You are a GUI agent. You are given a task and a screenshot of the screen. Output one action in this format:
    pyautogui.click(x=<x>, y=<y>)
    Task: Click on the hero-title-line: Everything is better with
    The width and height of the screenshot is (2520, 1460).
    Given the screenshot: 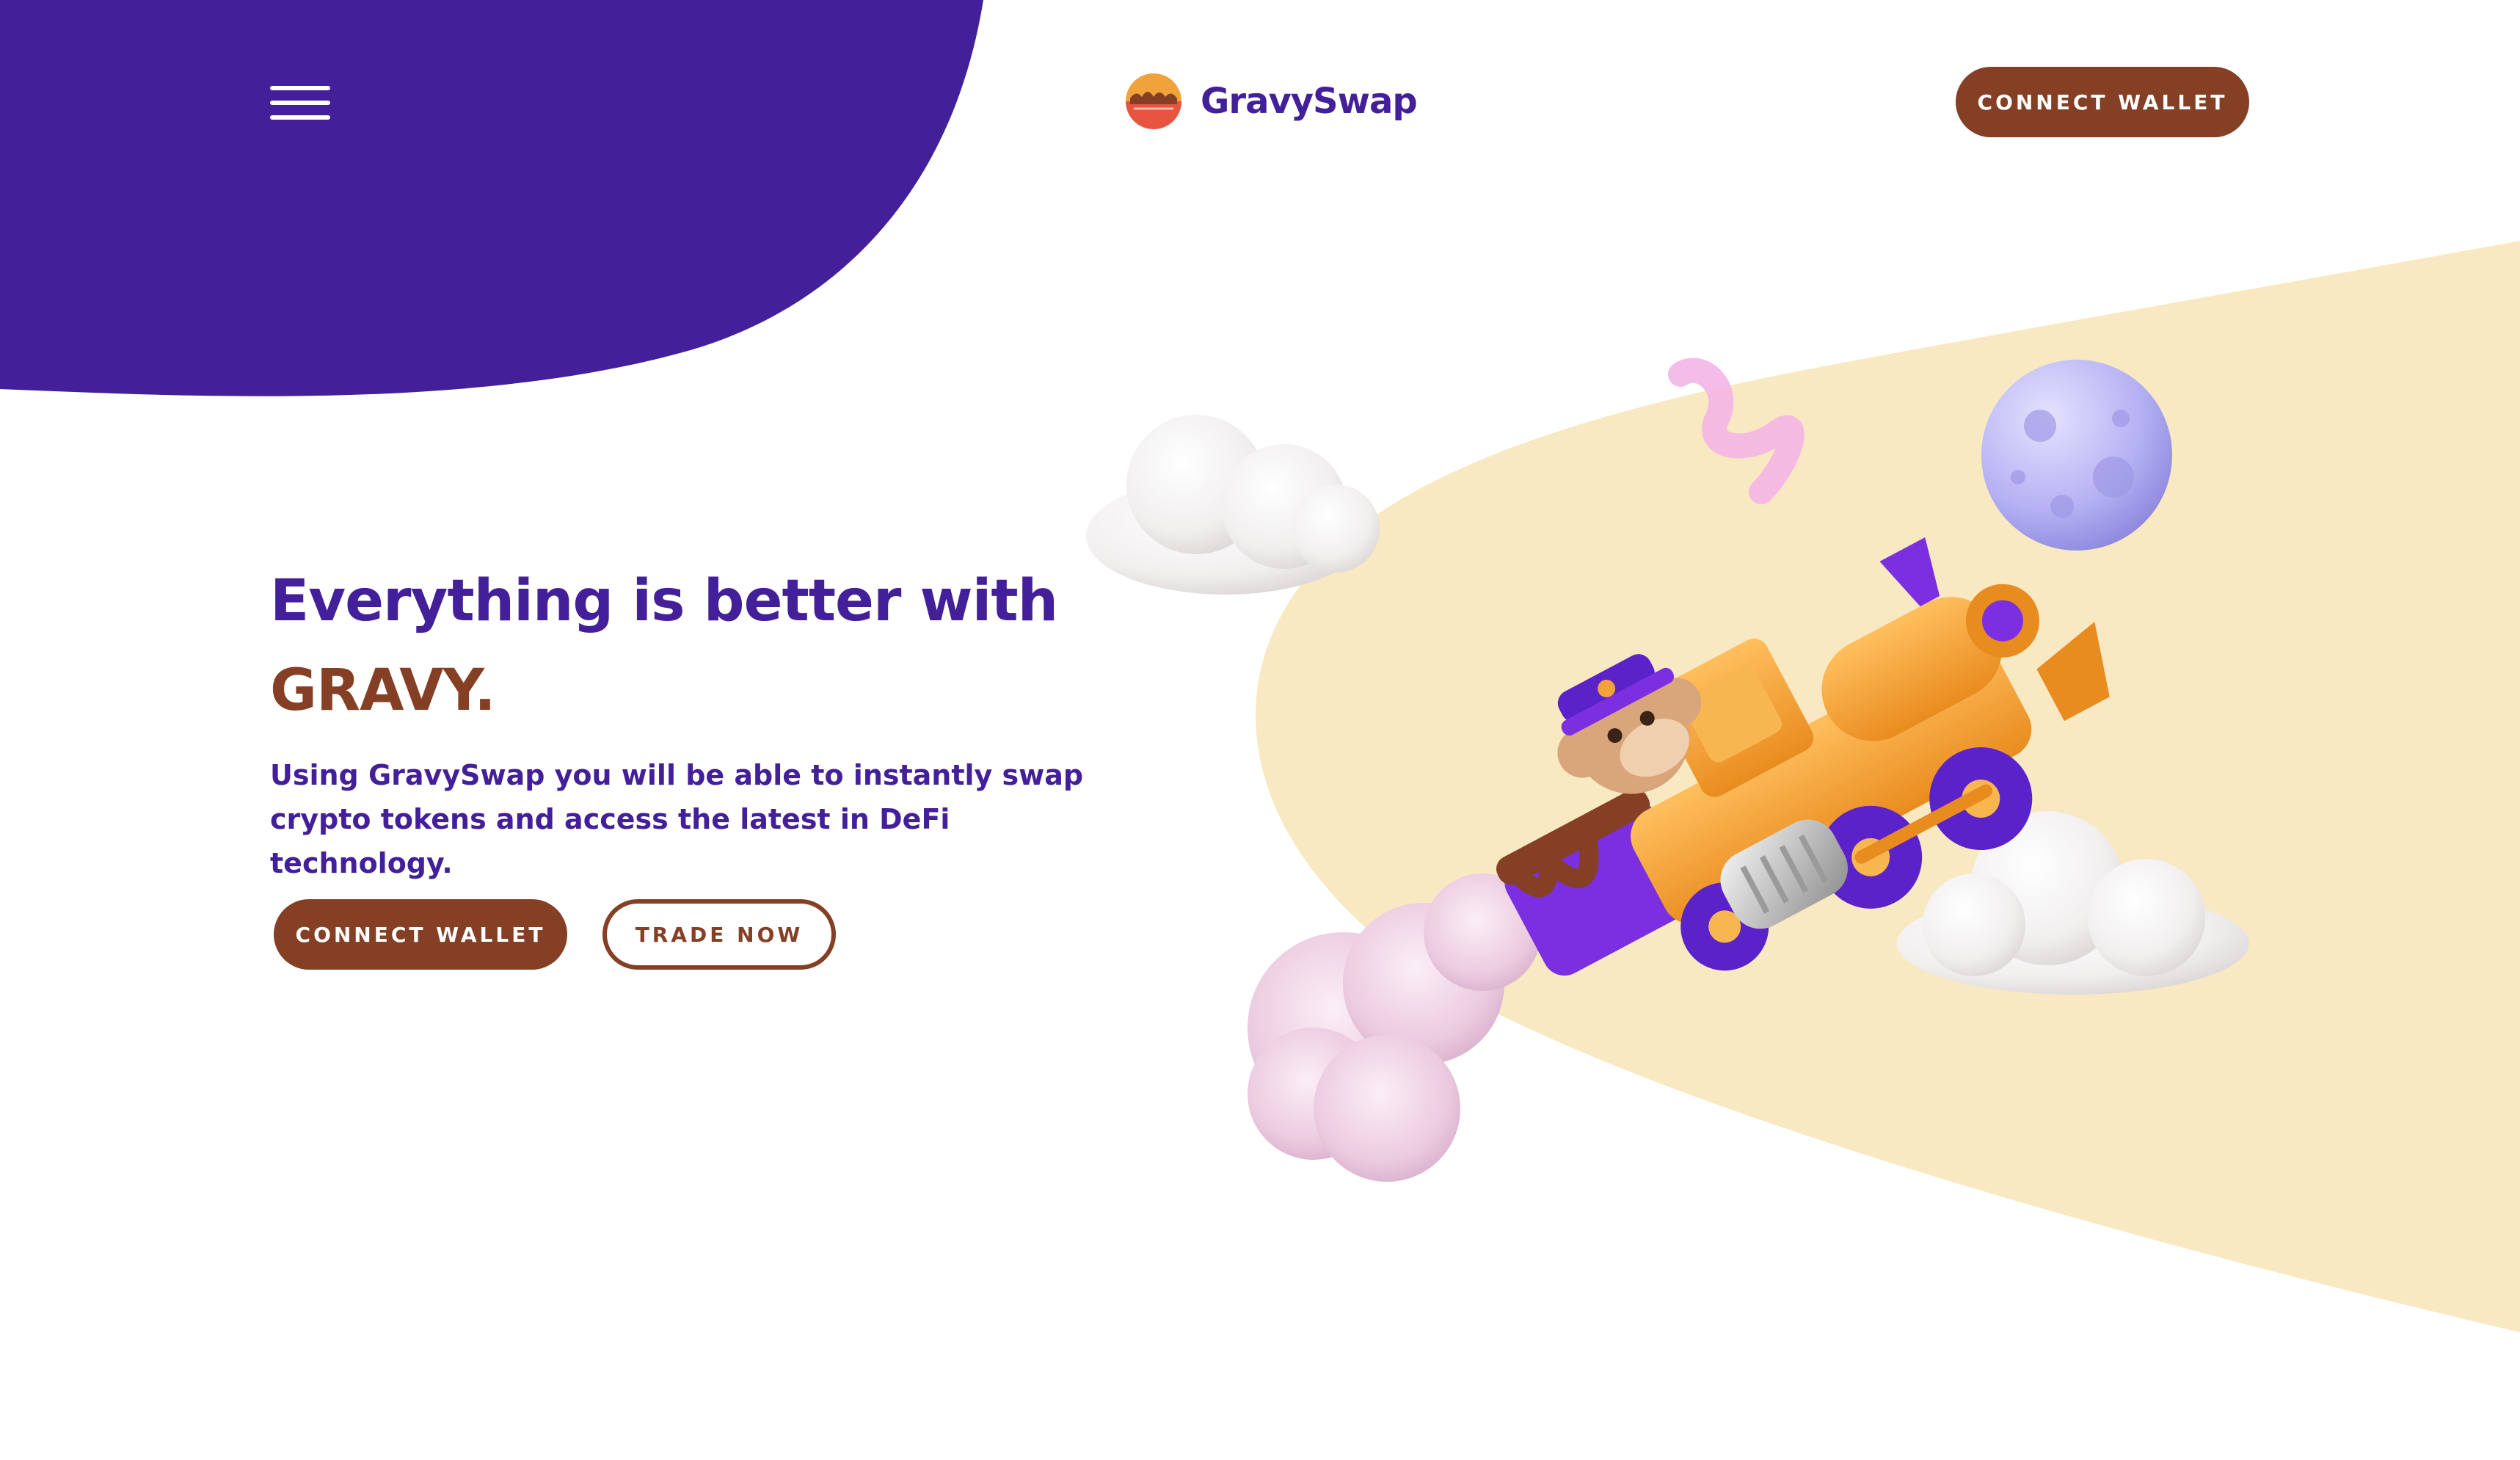 What is the action you would take?
    pyautogui.click(x=664, y=601)
    